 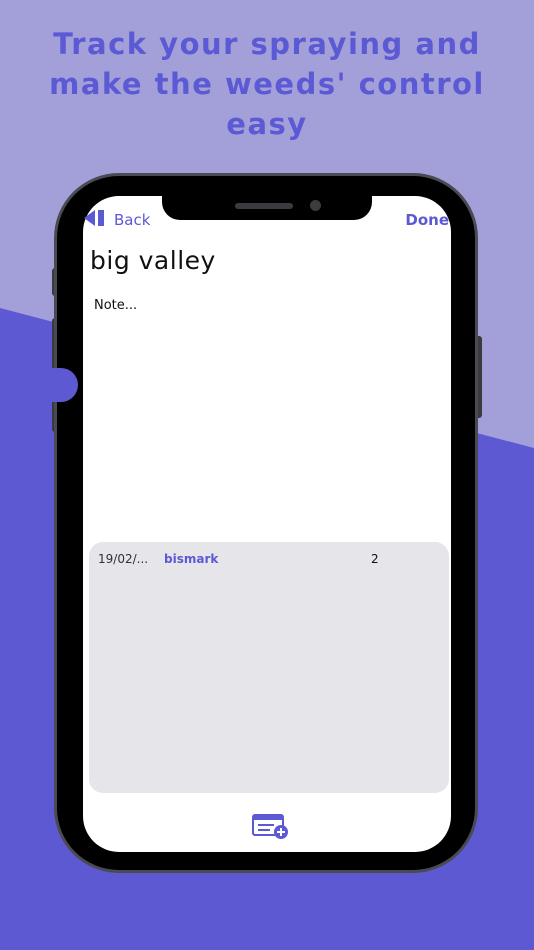 I want to click on list-item: 19/02/... bismark 2, so click(x=269, y=559).